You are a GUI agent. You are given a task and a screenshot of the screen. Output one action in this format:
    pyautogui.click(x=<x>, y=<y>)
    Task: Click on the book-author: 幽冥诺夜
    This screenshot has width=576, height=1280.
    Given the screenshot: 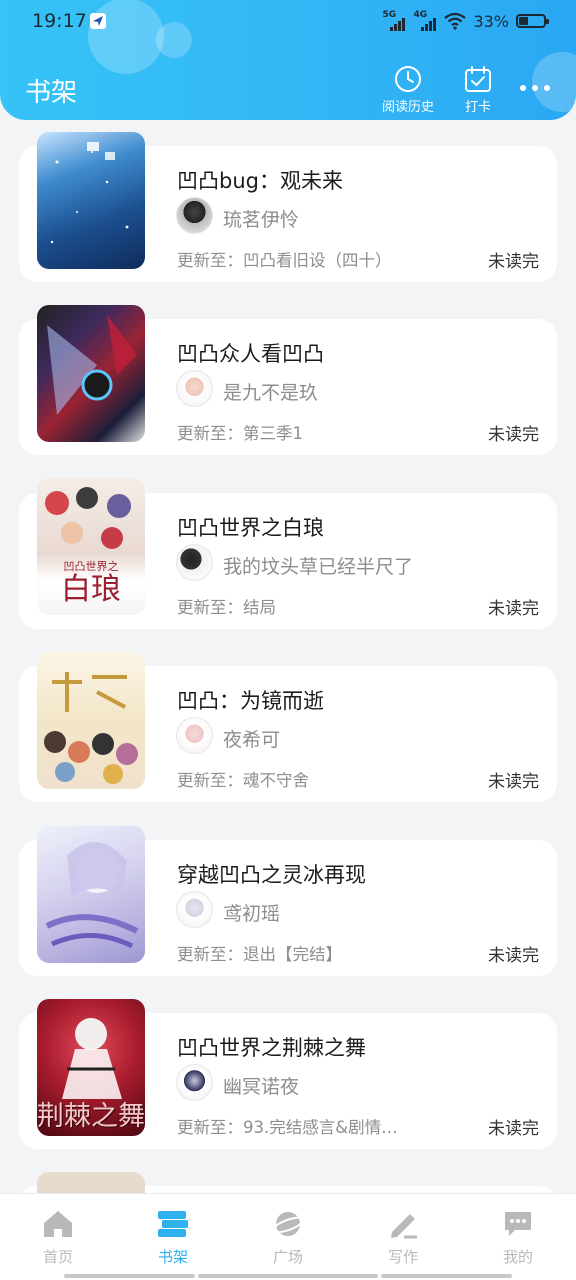 What is the action you would take?
    pyautogui.click(x=261, y=1087)
    